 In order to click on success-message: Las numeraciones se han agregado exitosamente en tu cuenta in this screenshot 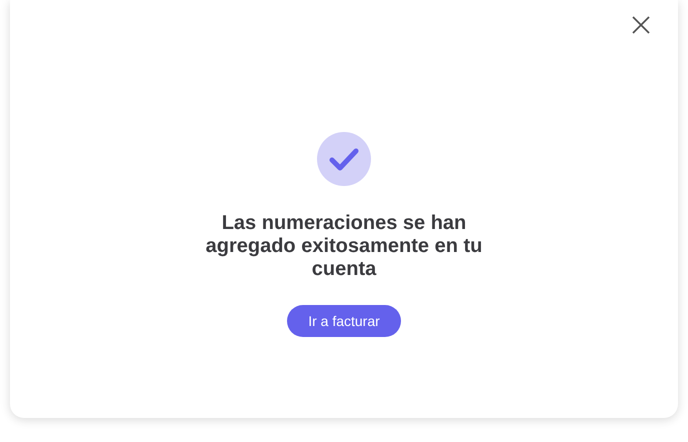, I will do `click(344, 246)`.